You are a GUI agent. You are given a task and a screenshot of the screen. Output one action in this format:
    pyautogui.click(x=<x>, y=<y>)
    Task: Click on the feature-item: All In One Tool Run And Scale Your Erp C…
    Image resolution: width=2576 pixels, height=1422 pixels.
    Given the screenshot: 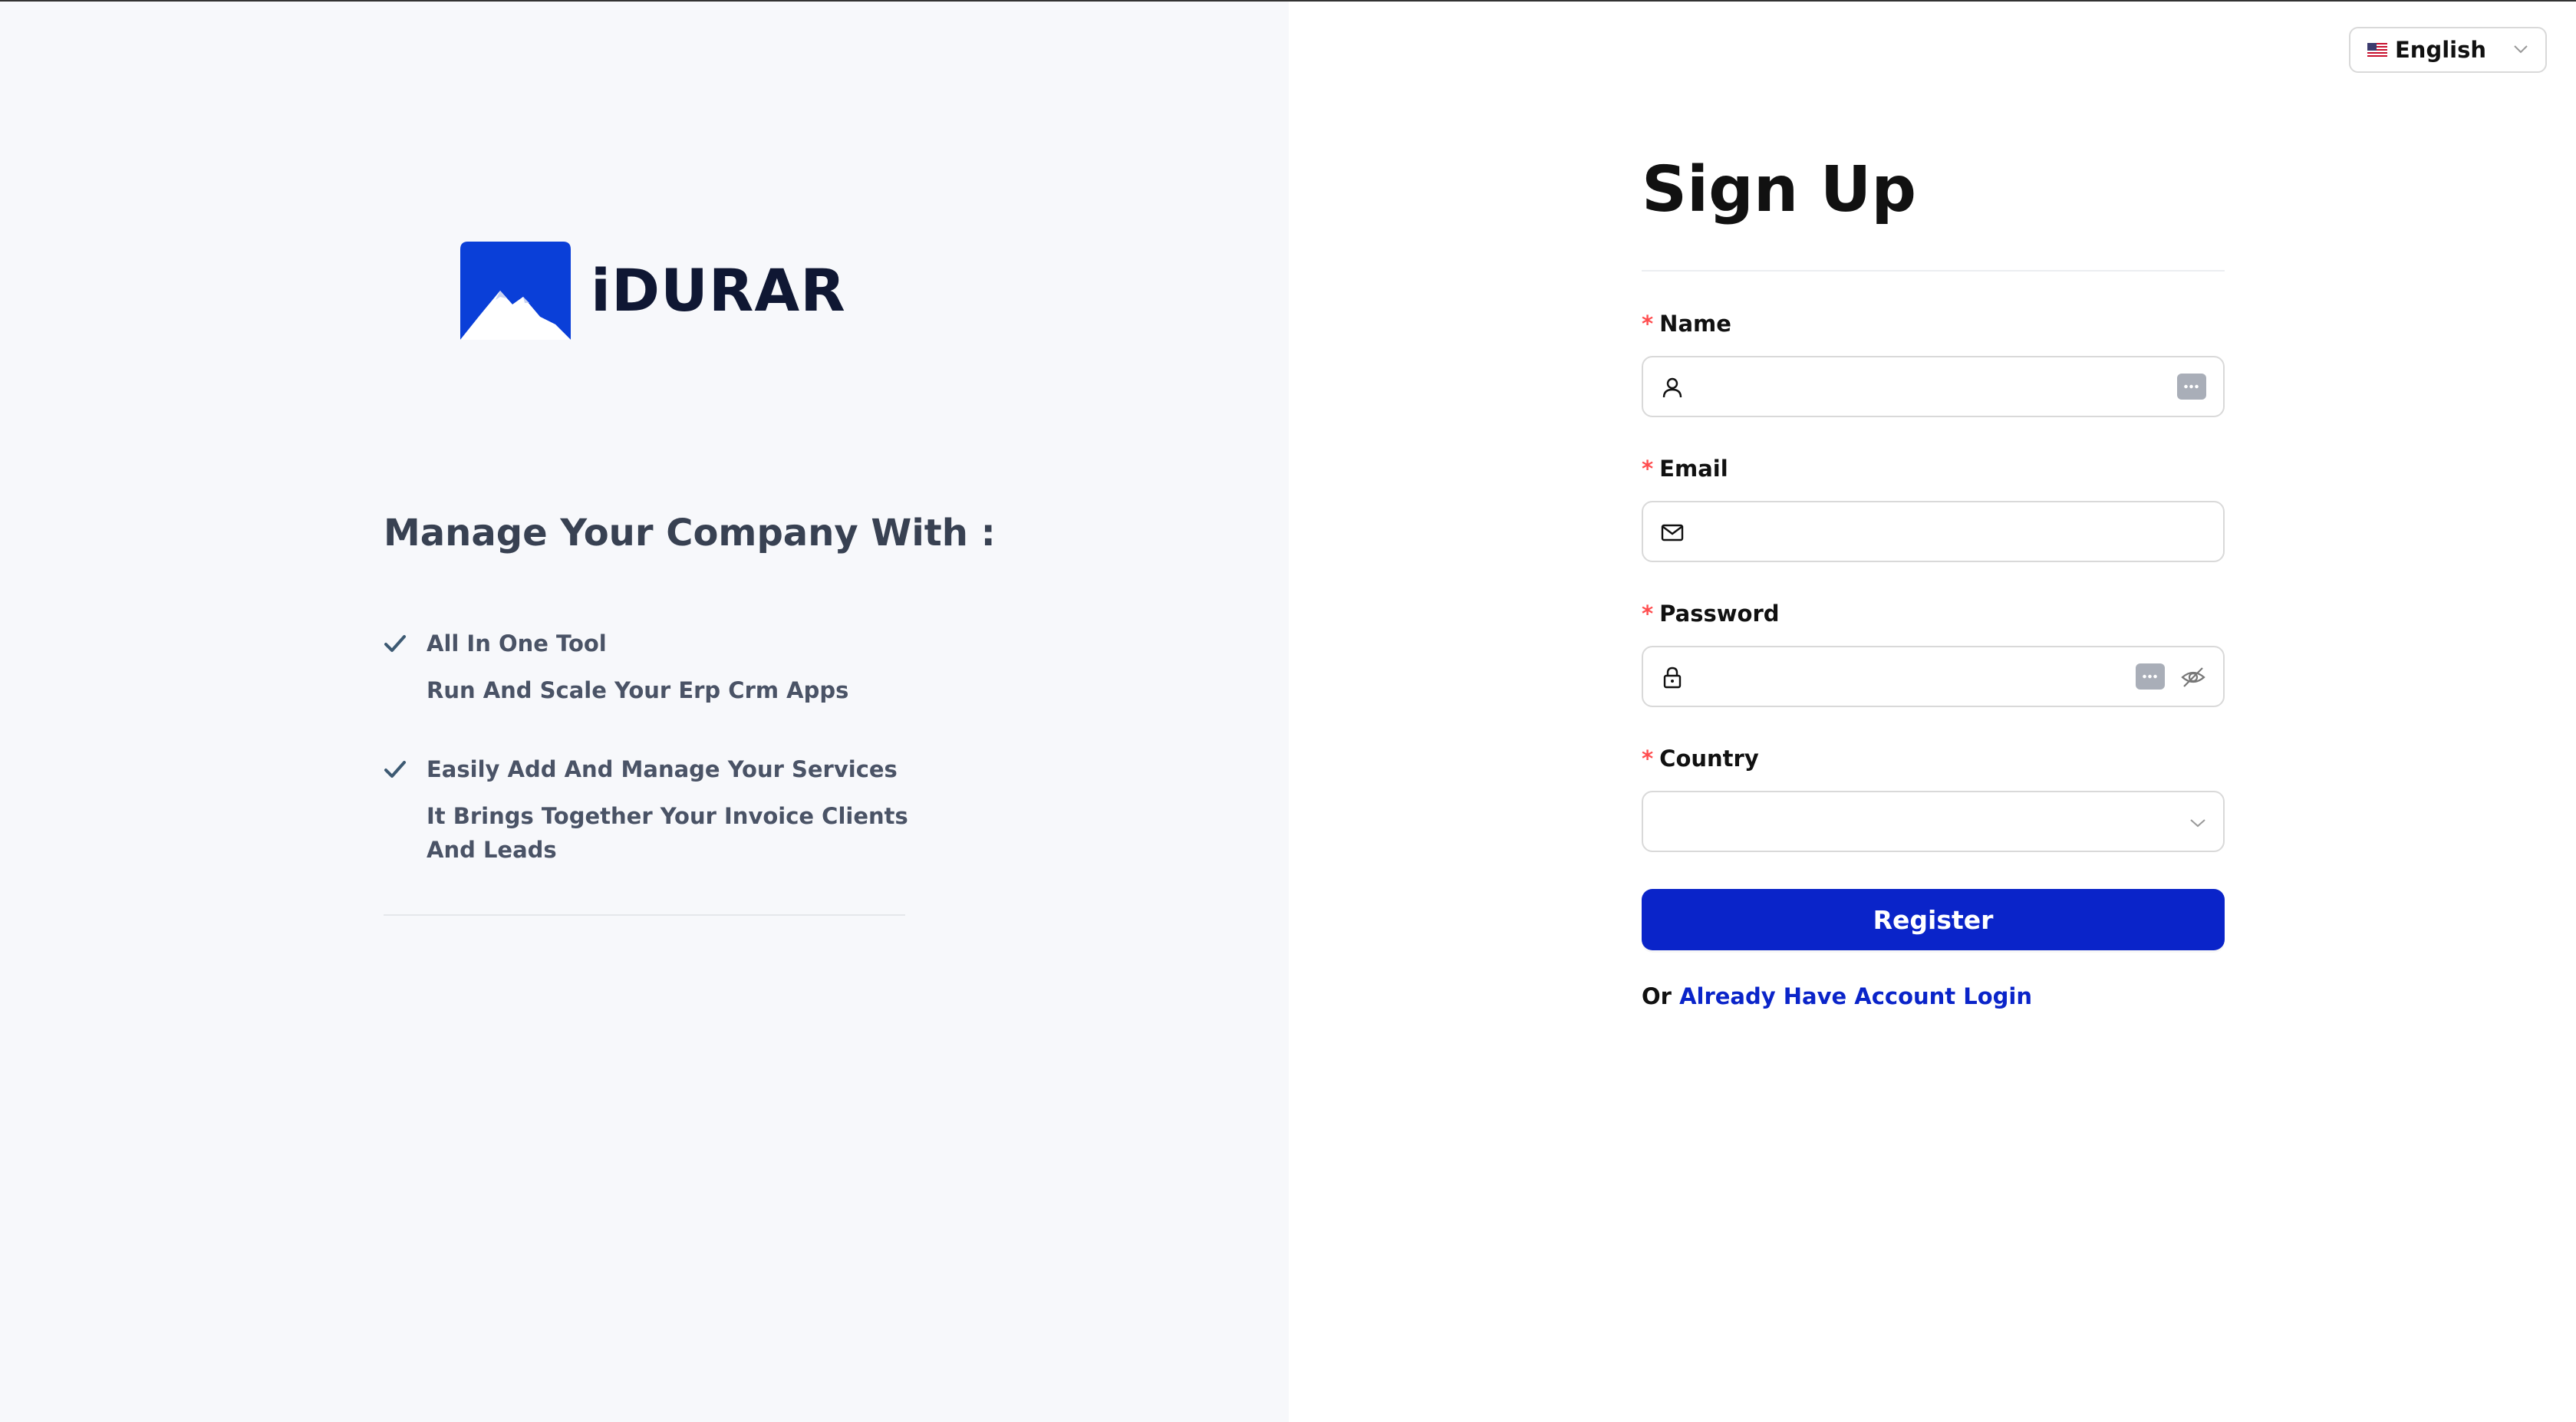 What is the action you would take?
    pyautogui.click(x=650, y=668)
    